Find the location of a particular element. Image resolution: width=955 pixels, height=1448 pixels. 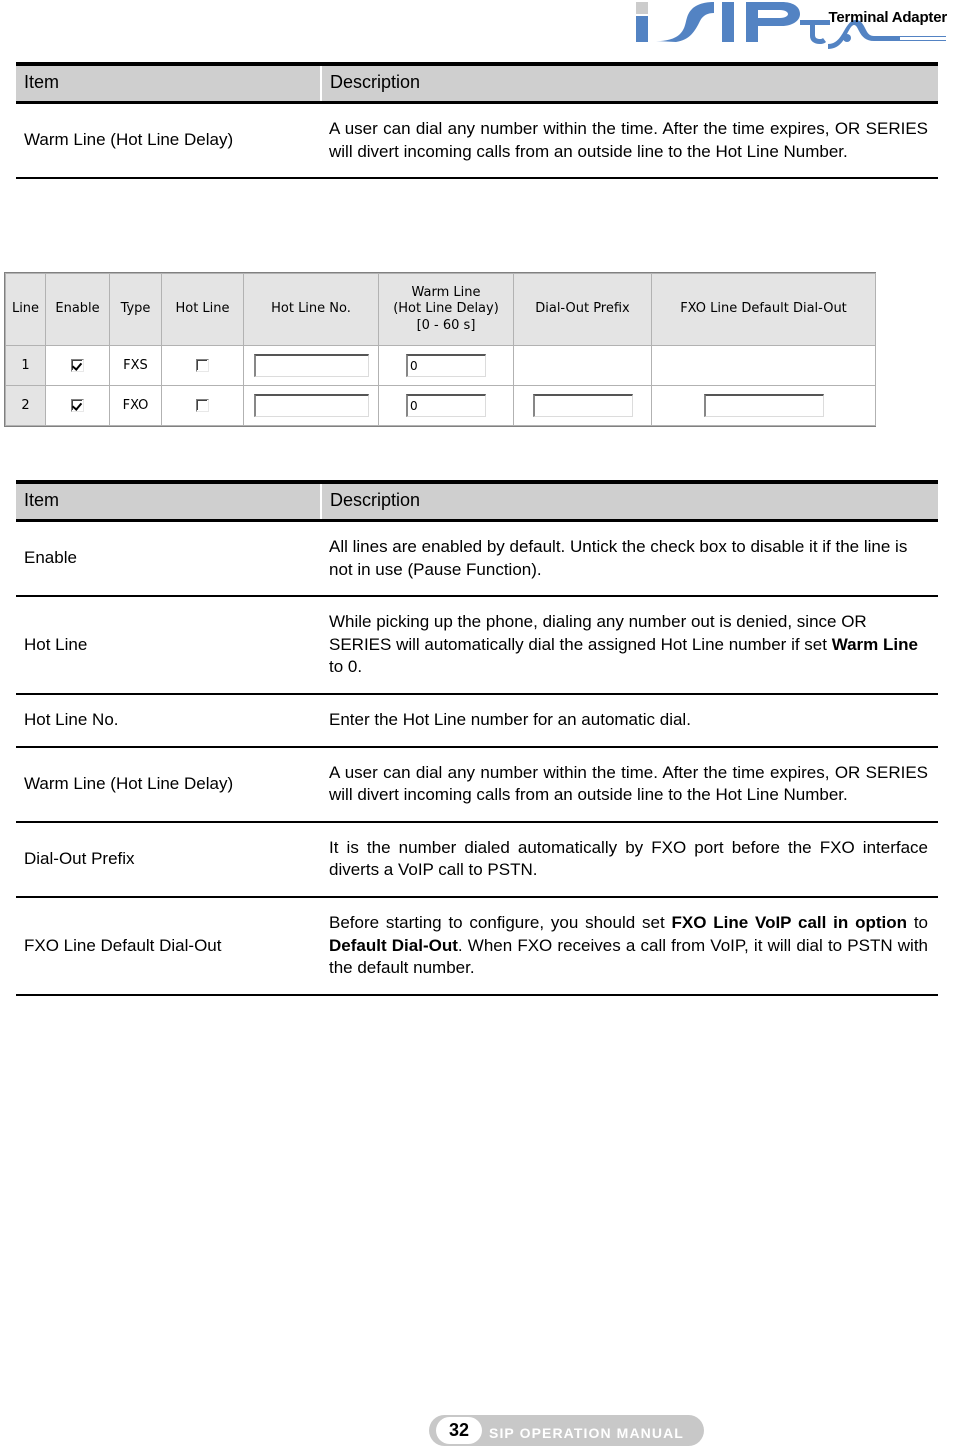

table-two-row5-item: FXO Line Default Dial-Out is located at coordinates (168, 946).